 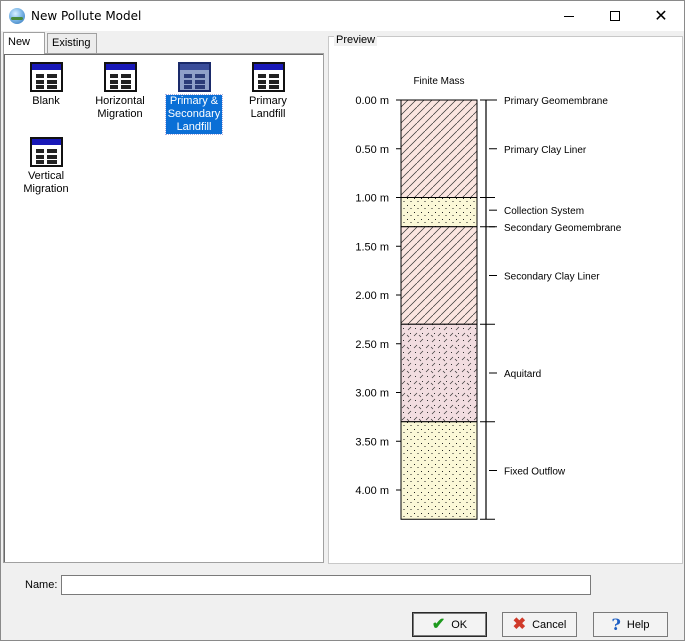 I want to click on depth-tick-label: 2.00 m, so click(x=372, y=296).